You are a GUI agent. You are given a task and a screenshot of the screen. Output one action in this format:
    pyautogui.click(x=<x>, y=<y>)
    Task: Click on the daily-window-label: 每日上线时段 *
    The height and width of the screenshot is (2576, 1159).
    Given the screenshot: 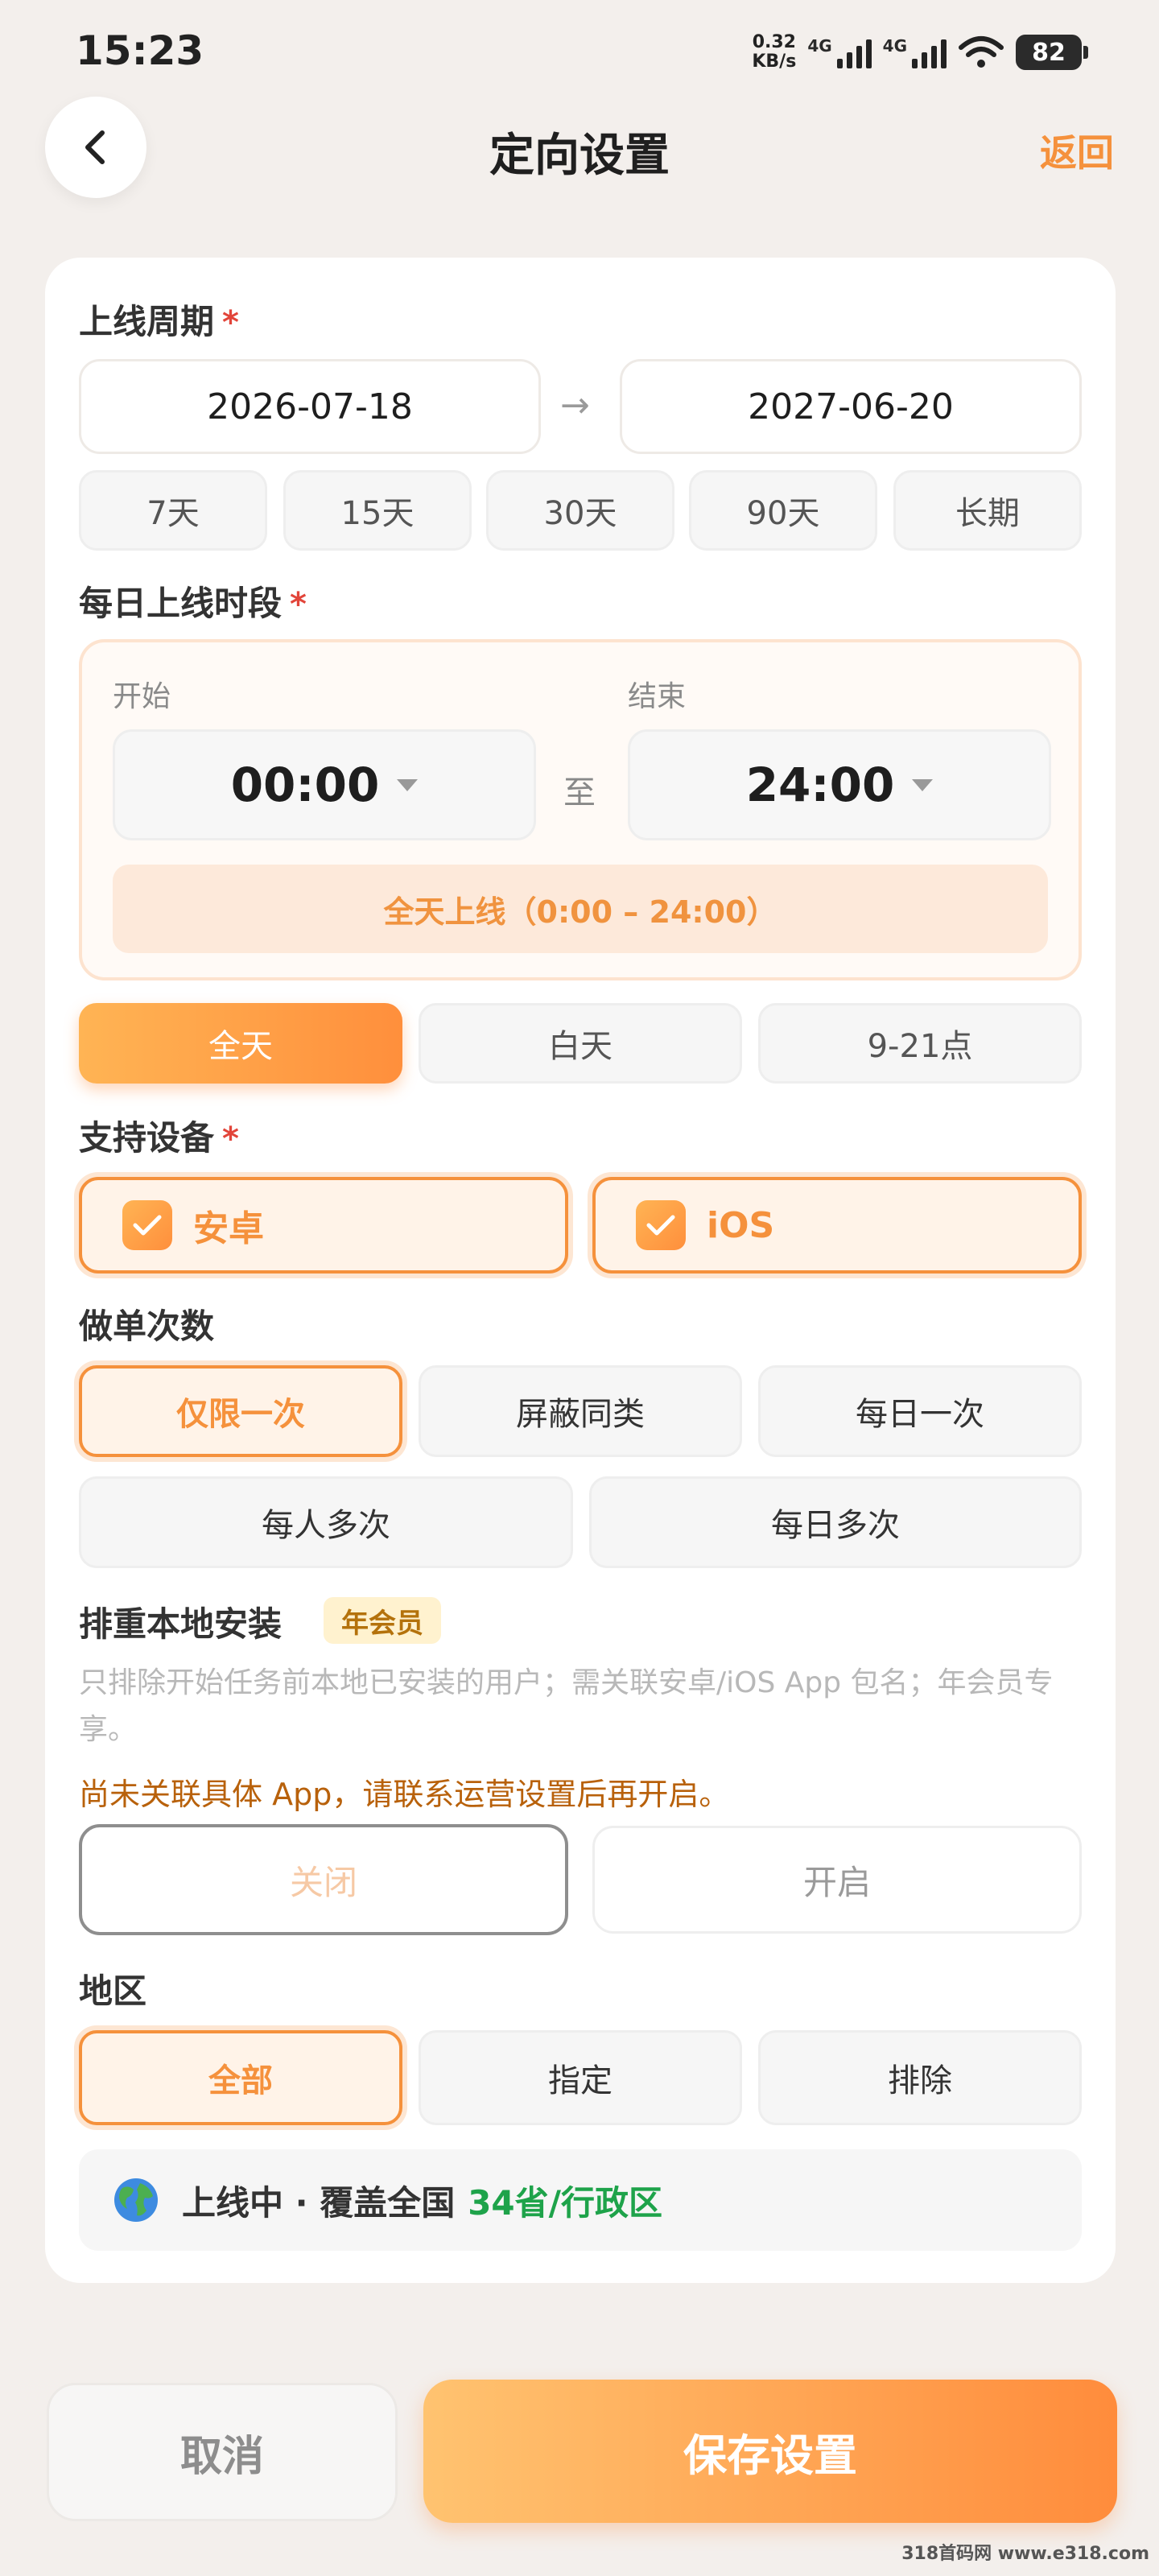 What is the action you would take?
    pyautogui.click(x=193, y=603)
    